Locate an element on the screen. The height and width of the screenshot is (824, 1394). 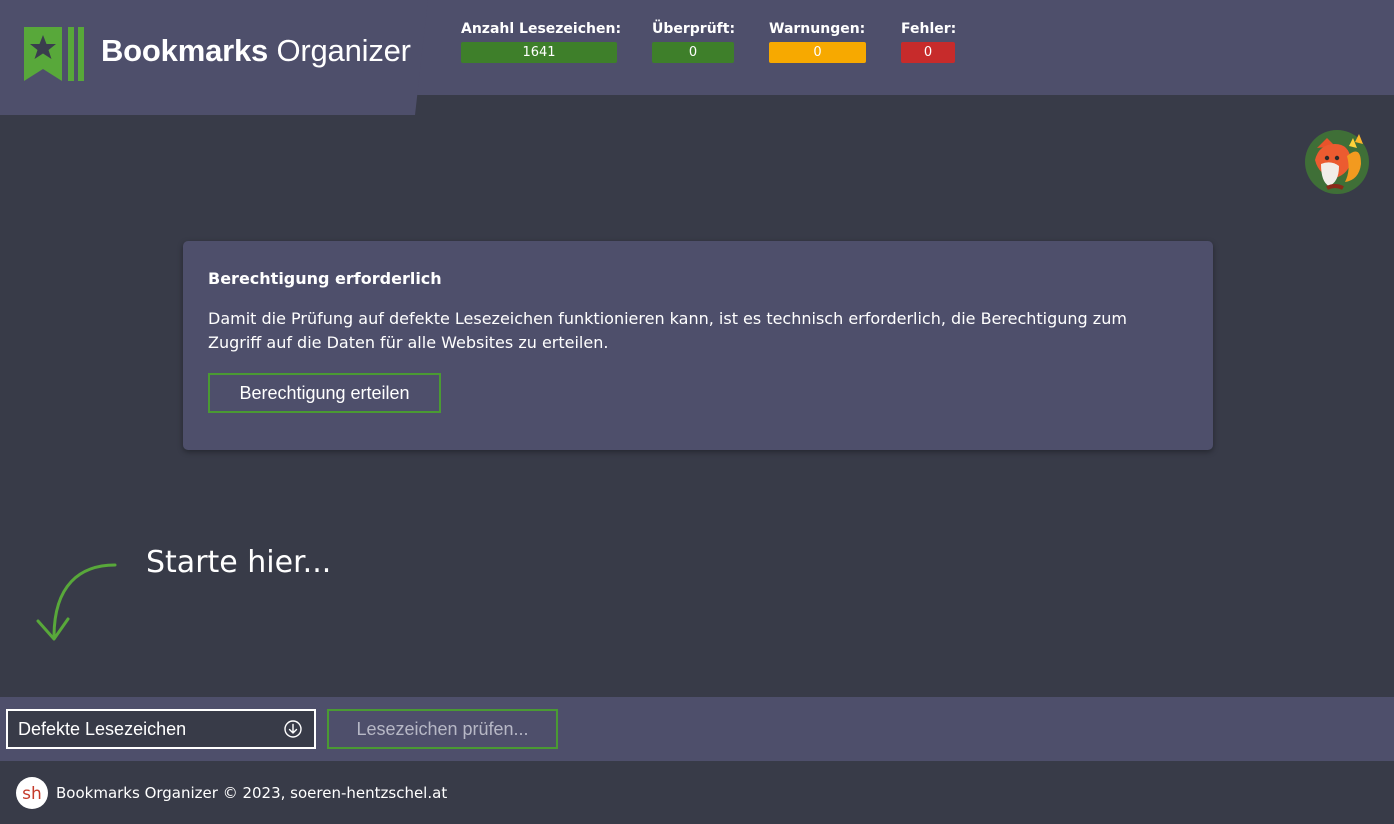
fox-avatar-icon is located at coordinates (1337, 162).